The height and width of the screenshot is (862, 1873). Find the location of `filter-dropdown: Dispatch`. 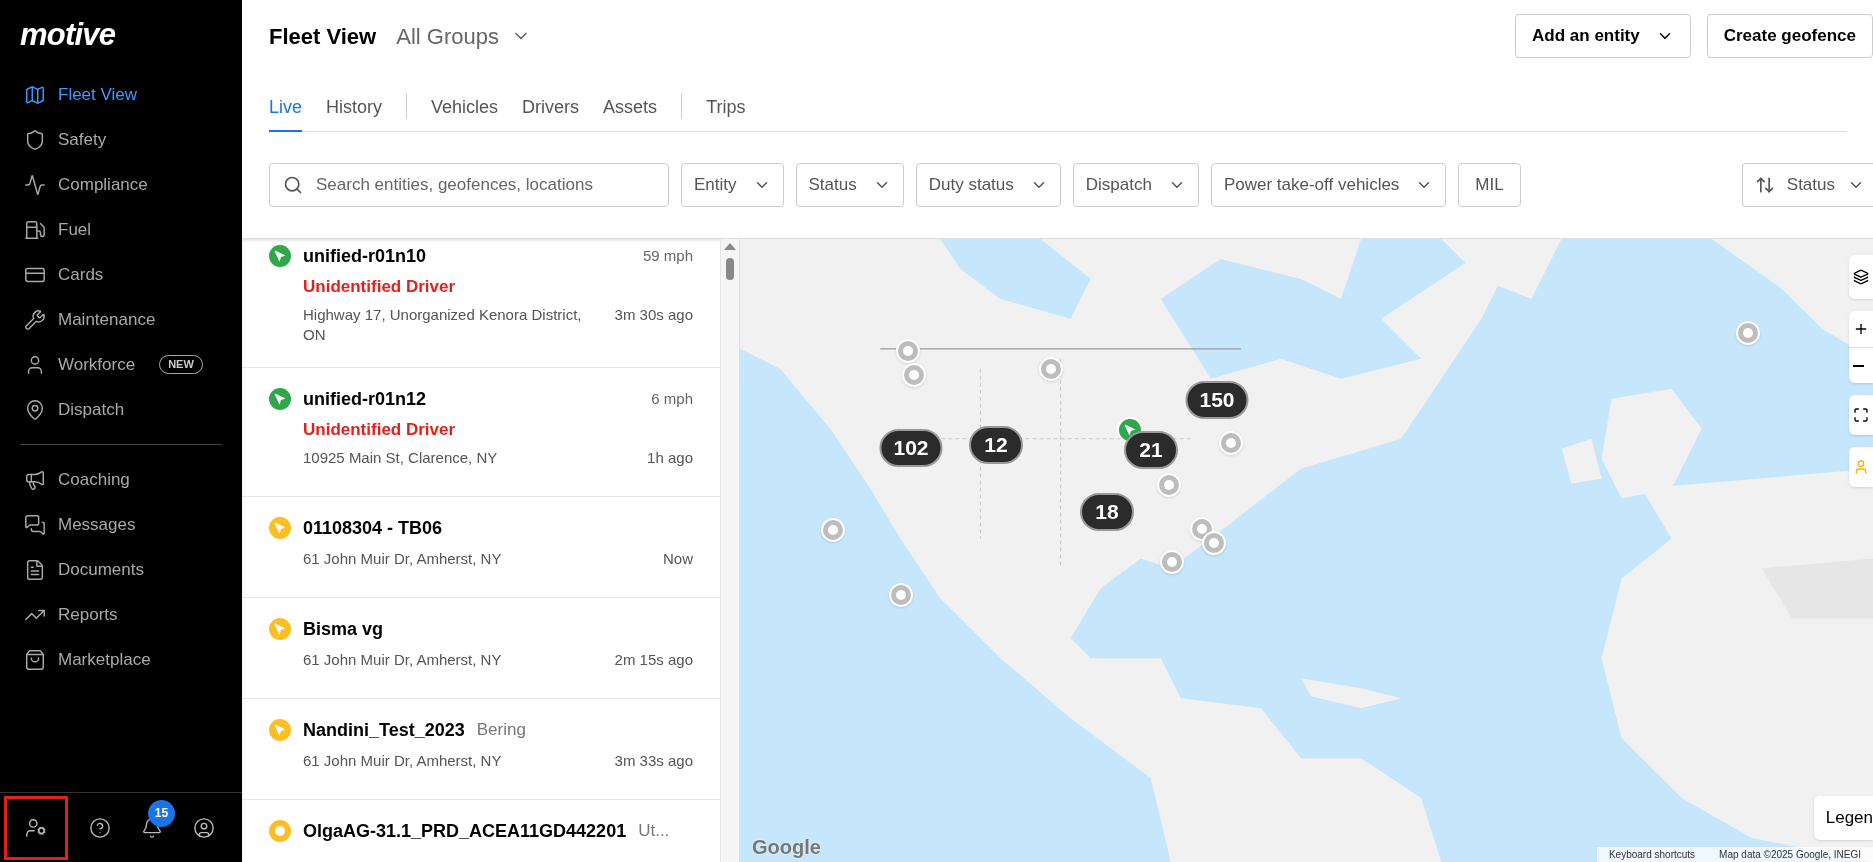

filter-dropdown: Dispatch is located at coordinates (1135, 185).